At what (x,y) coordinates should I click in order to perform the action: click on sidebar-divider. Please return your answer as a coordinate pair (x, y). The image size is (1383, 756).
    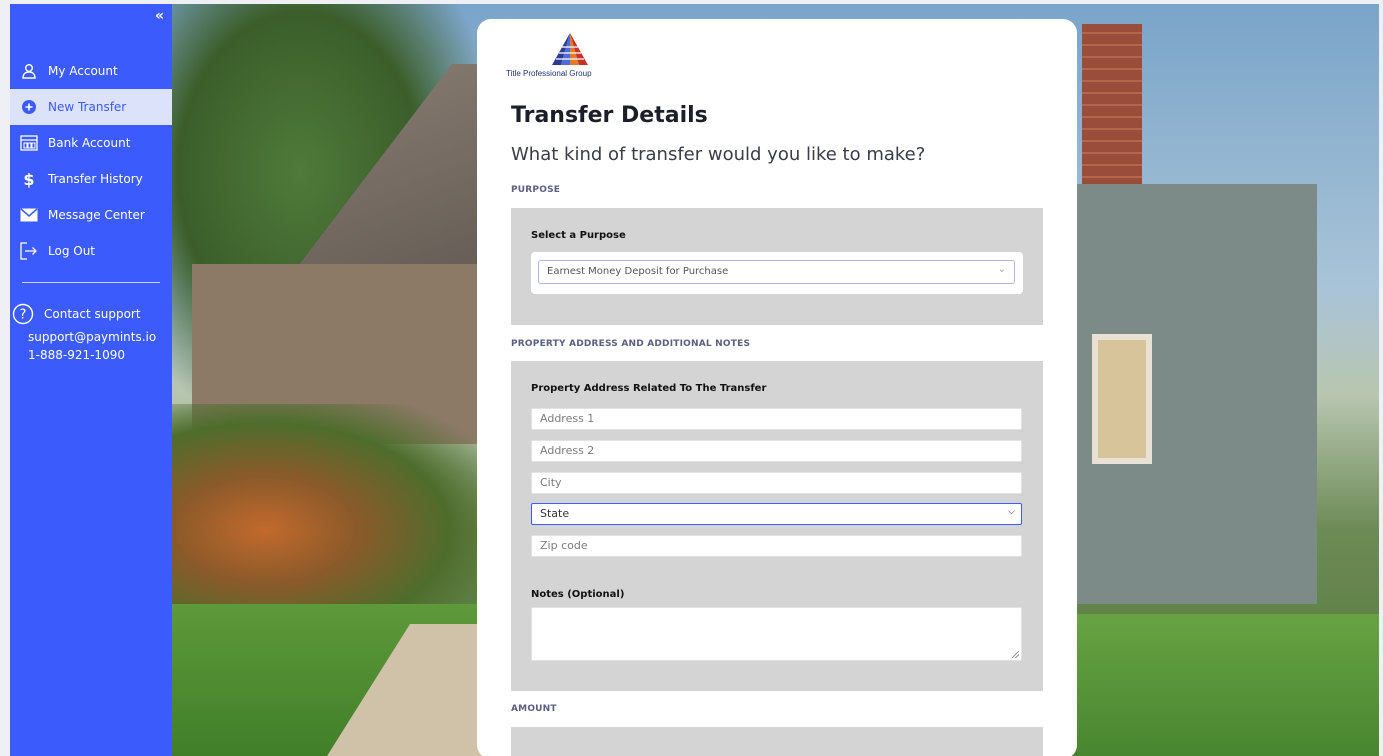
    Looking at the image, I should click on (91, 282).